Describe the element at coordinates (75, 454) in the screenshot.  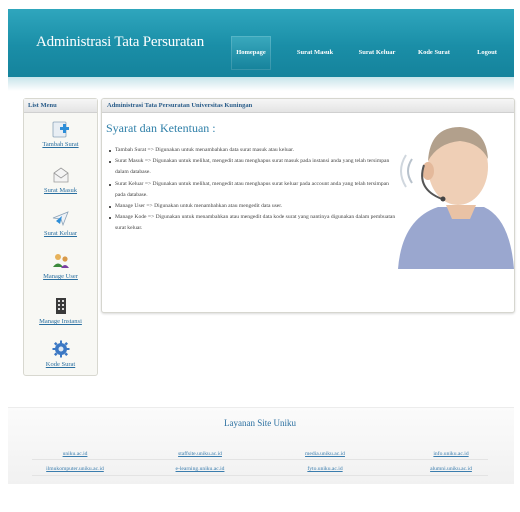
I see `footer-link: uniku.ac.id` at that location.